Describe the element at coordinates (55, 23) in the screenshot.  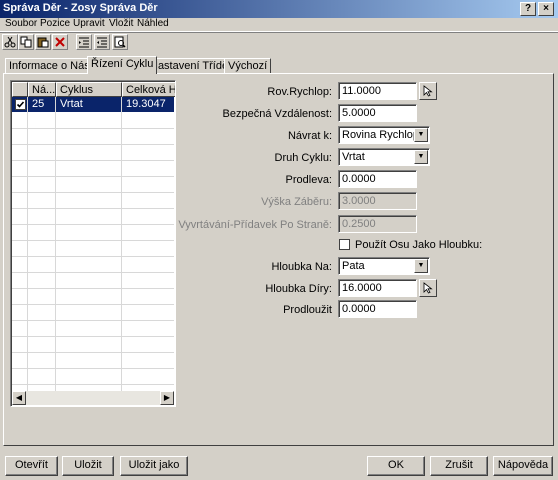
I see `menu-pozice: Pozice` at that location.